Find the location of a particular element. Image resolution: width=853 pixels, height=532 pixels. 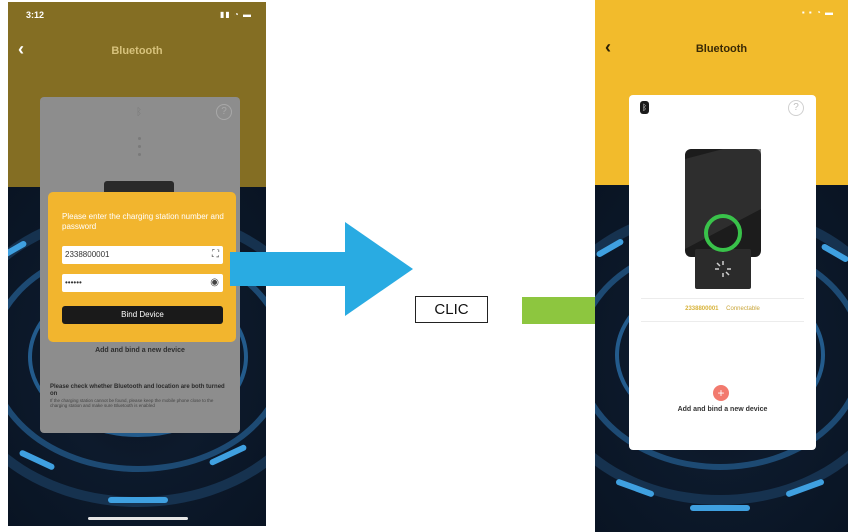

charging-station-image is located at coordinates (723, 219).